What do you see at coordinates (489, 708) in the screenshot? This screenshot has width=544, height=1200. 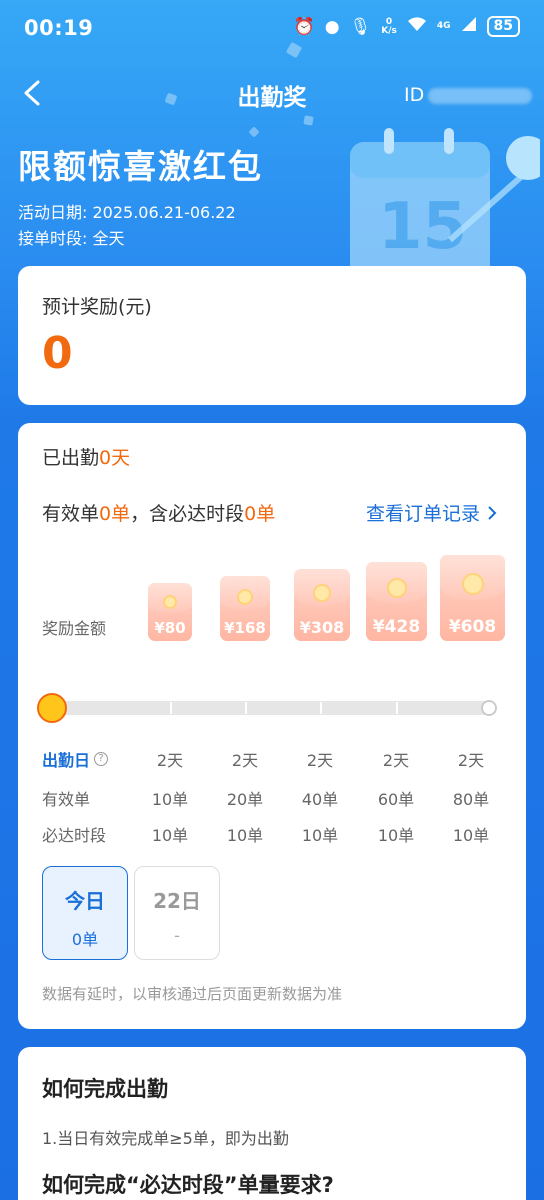 I see `progress-end-marker` at bounding box center [489, 708].